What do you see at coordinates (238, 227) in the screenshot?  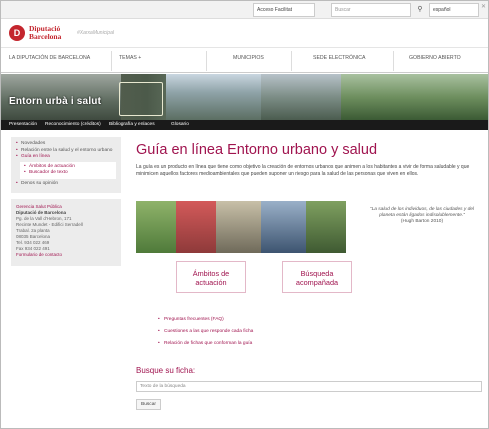 I see `photo-cyclists` at bounding box center [238, 227].